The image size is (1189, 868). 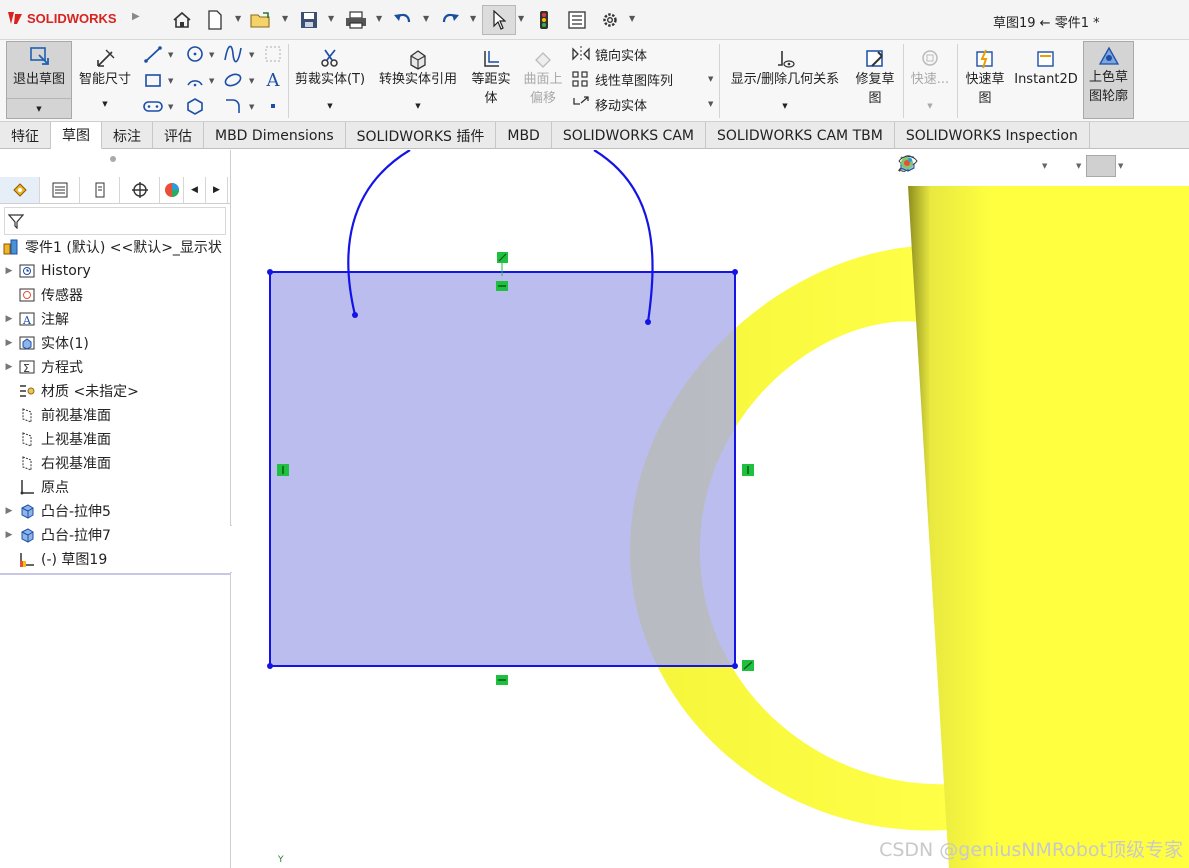 I want to click on undo-icon, so click(x=403, y=20).